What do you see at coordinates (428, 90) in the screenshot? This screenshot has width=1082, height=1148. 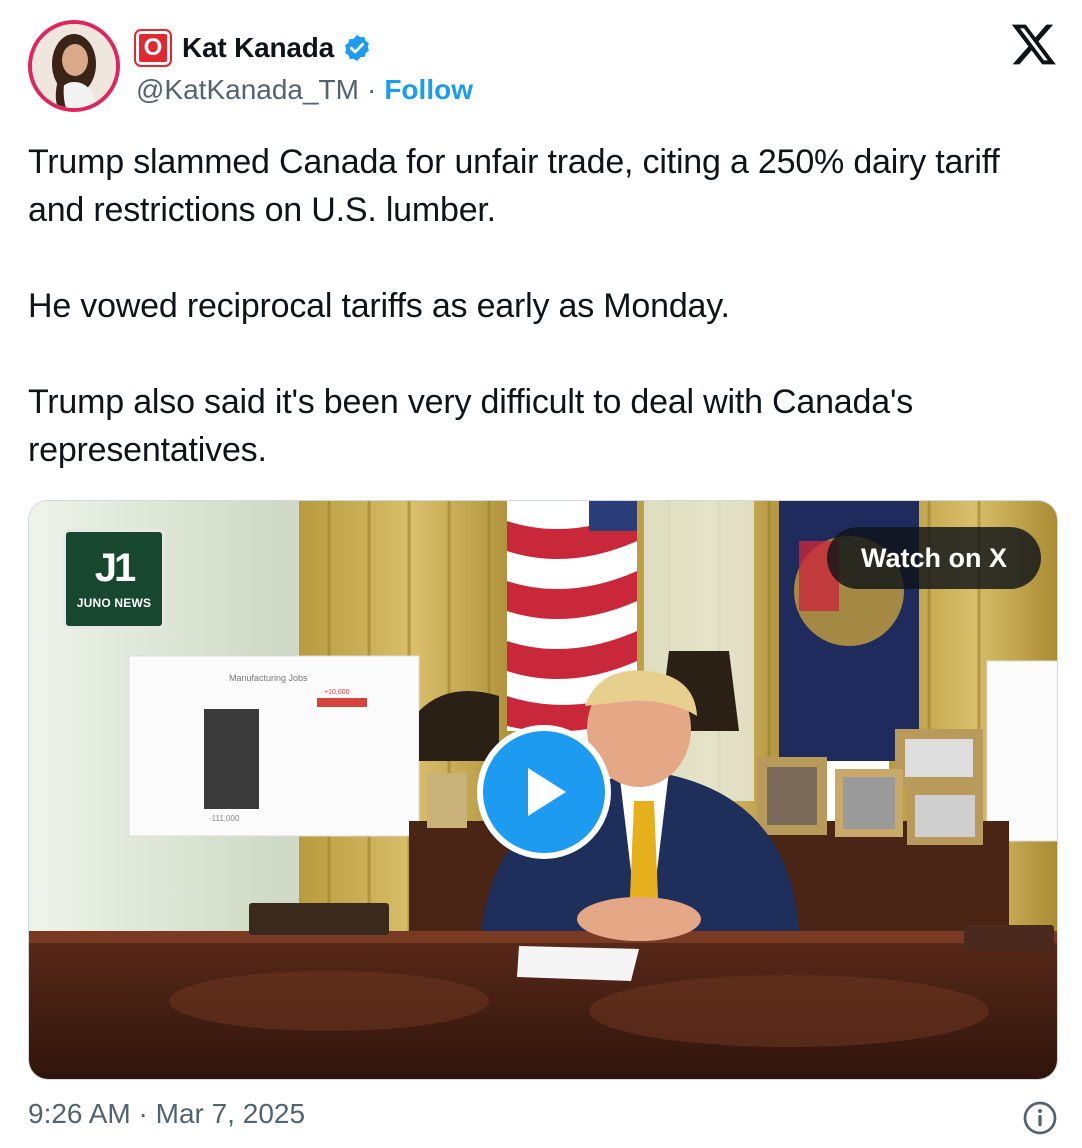 I see `follow-button: Follow` at bounding box center [428, 90].